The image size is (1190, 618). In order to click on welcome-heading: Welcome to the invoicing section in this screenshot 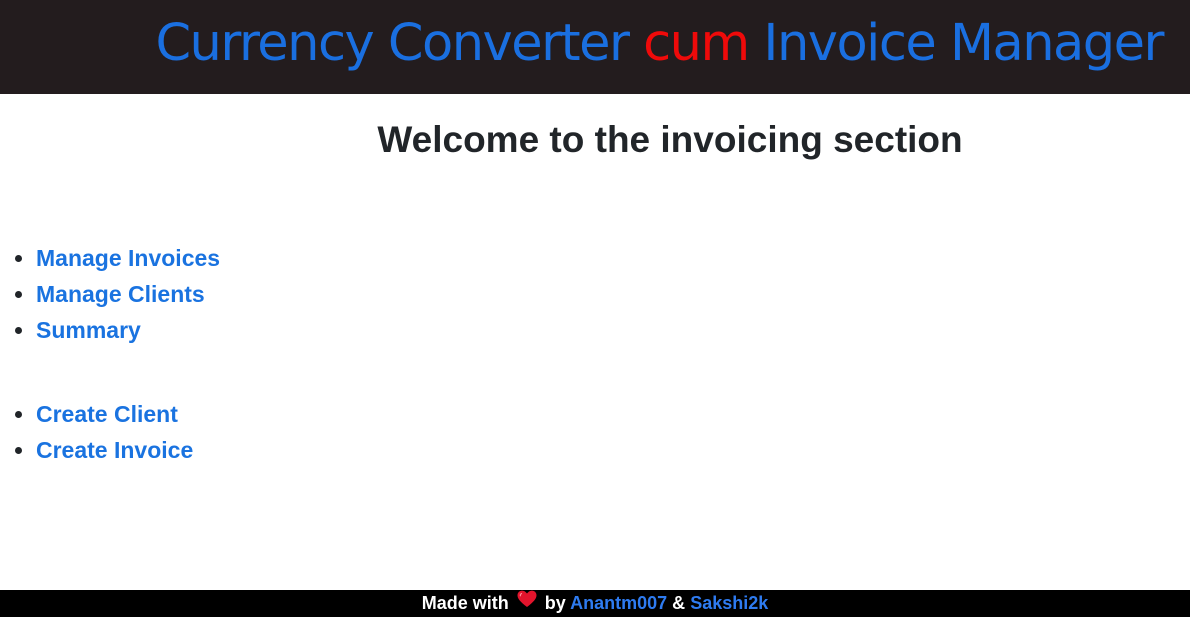, I will do `click(670, 139)`.